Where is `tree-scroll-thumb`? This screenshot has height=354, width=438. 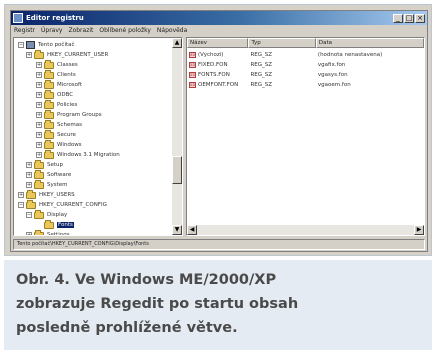 tree-scroll-thumb is located at coordinates (177, 170).